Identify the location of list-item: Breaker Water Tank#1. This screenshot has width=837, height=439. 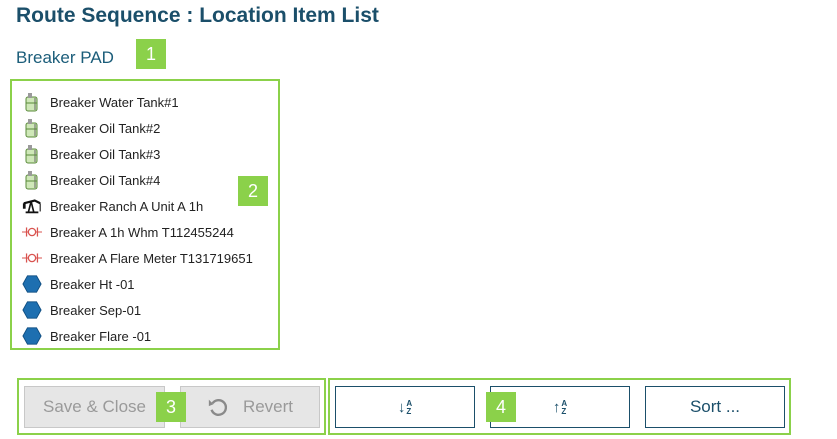
(137, 102).